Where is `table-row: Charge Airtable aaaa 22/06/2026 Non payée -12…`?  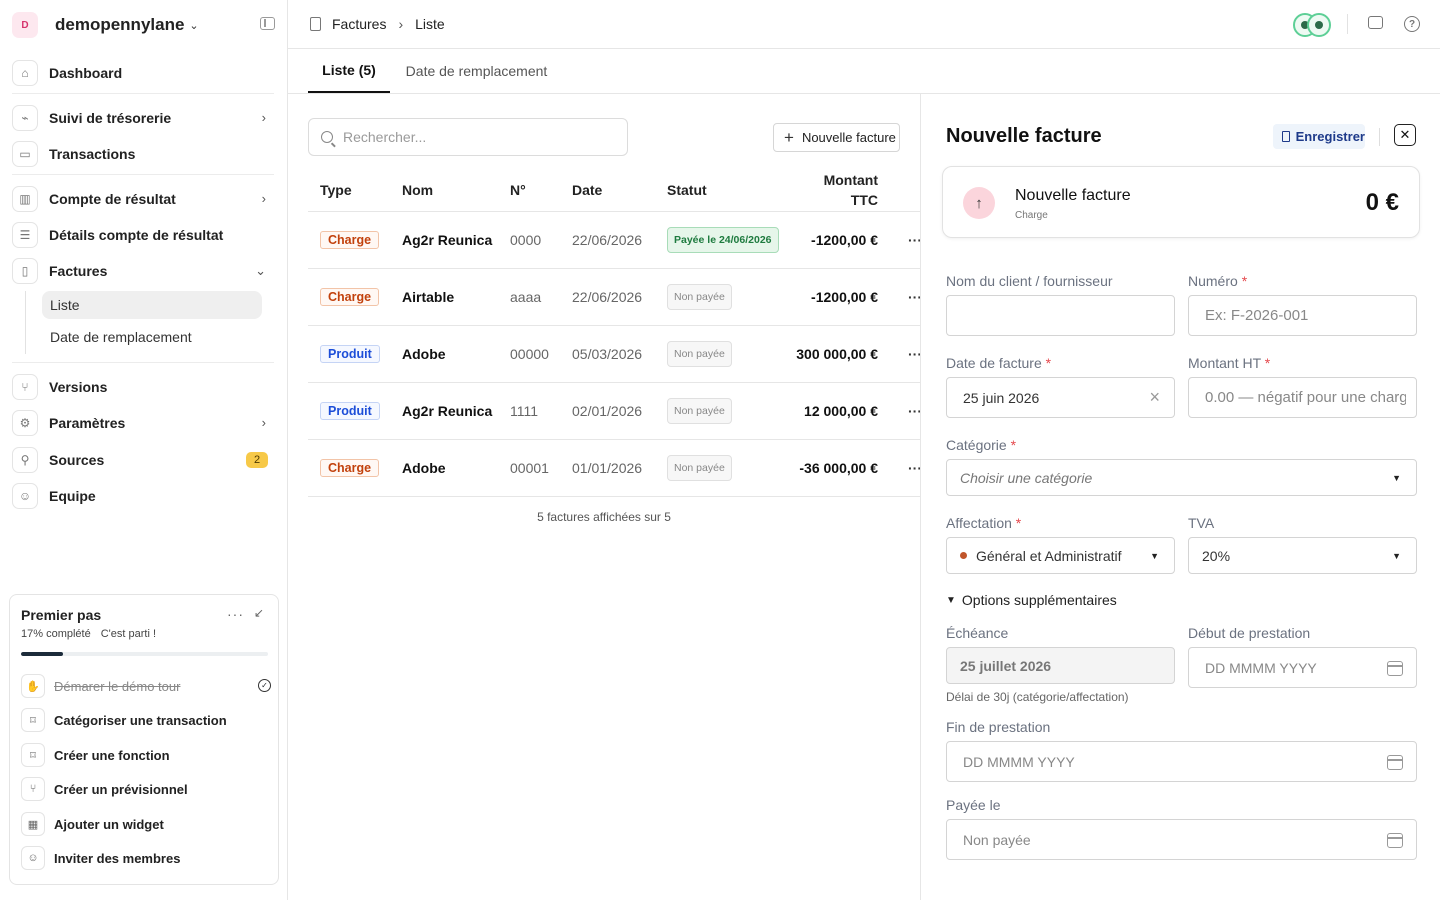 table-row: Charge Airtable aaaa 22/06/2026 Non payée -12… is located at coordinates (615, 297).